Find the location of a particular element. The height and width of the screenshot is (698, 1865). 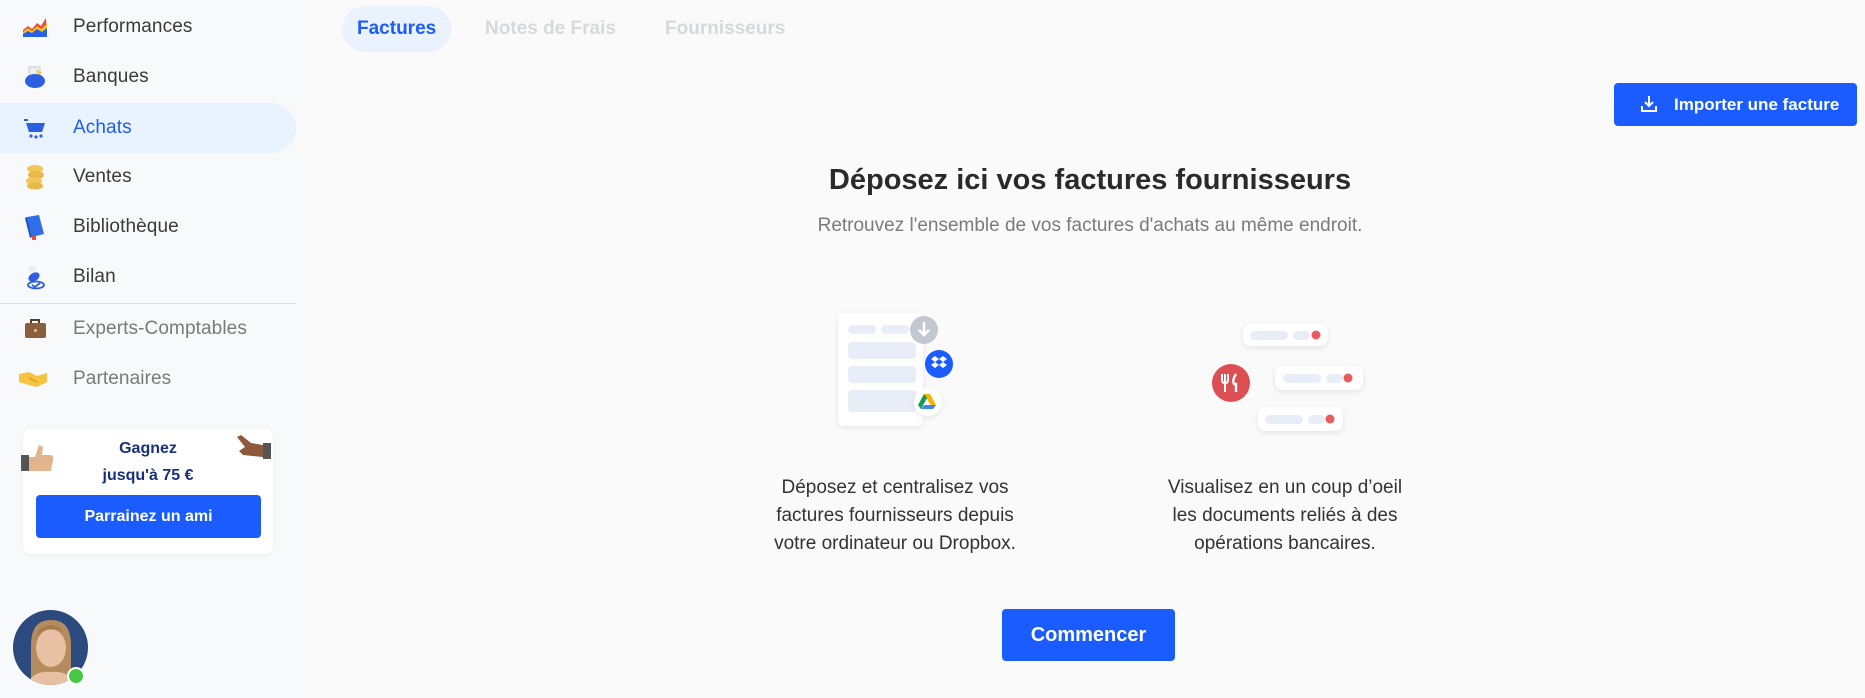

referral-card: Gagnez jusqu'à 75 € Parrainez un ami is located at coordinates (147, 491).